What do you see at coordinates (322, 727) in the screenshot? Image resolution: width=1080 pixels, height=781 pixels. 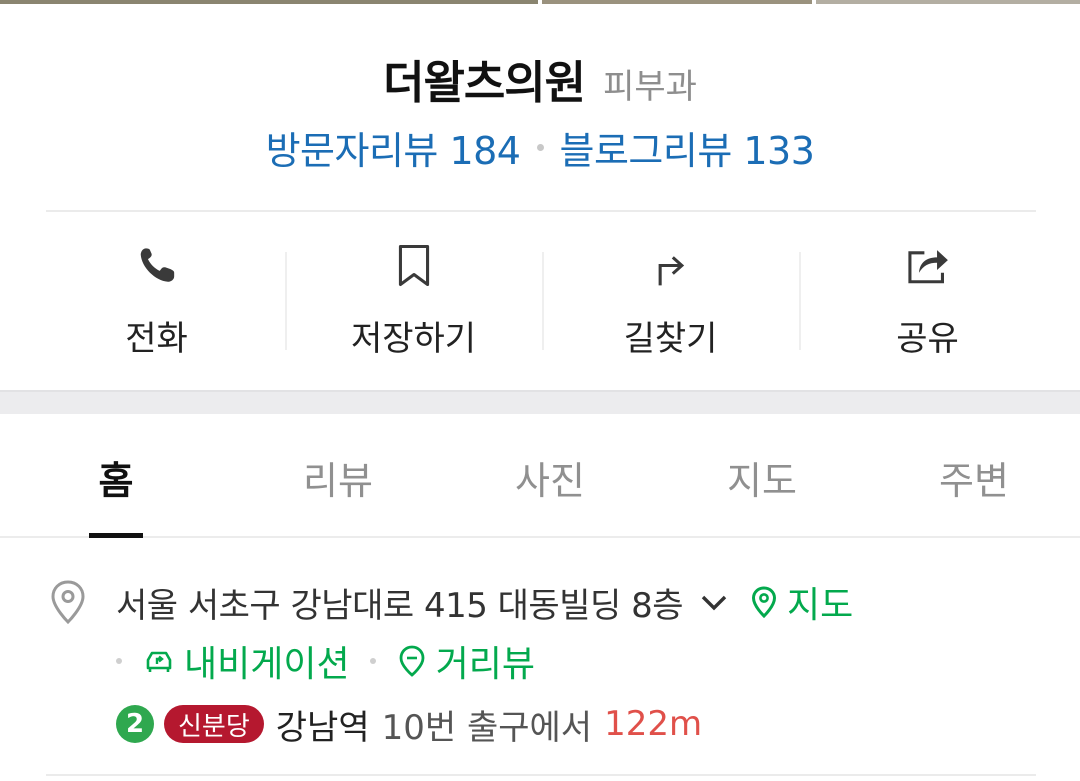 I see `station-name: 강남역` at bounding box center [322, 727].